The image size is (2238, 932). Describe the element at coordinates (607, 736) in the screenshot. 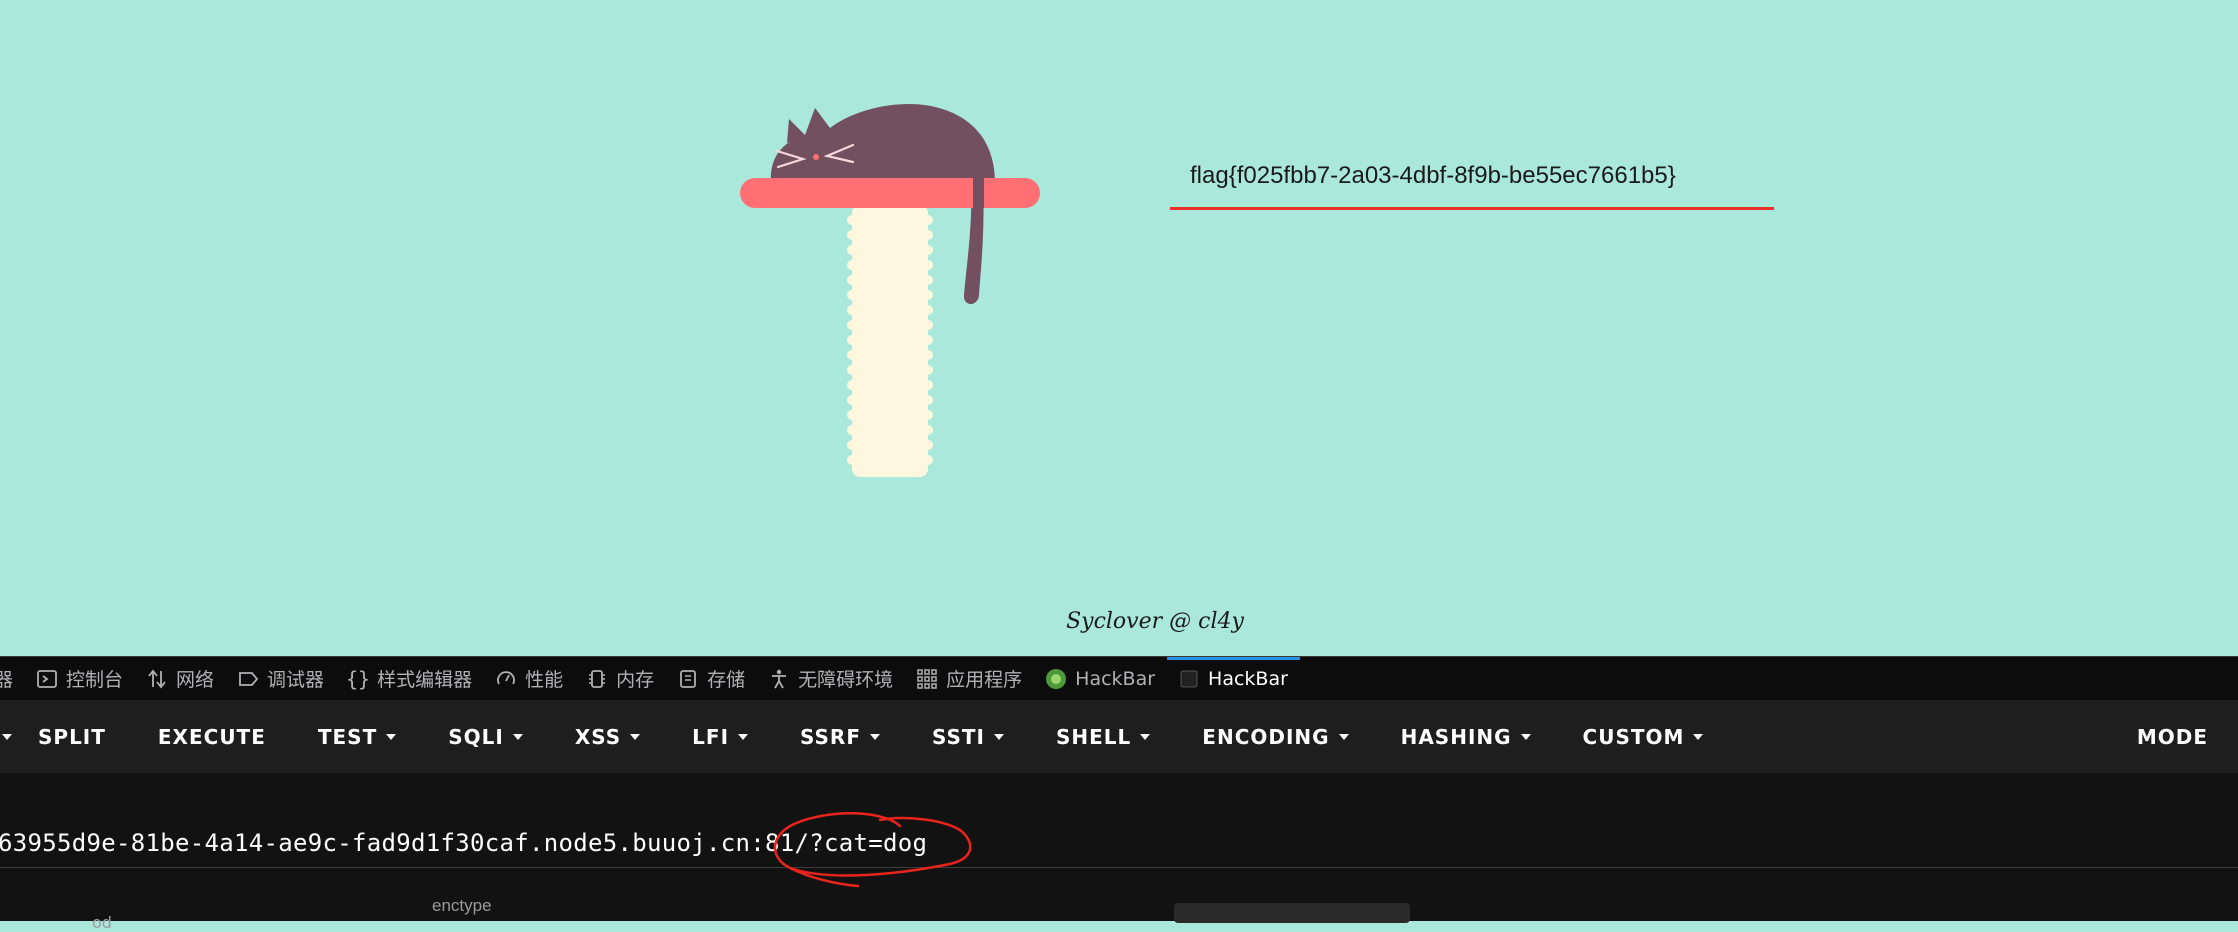

I see `xss-menu-button: XSS` at that location.